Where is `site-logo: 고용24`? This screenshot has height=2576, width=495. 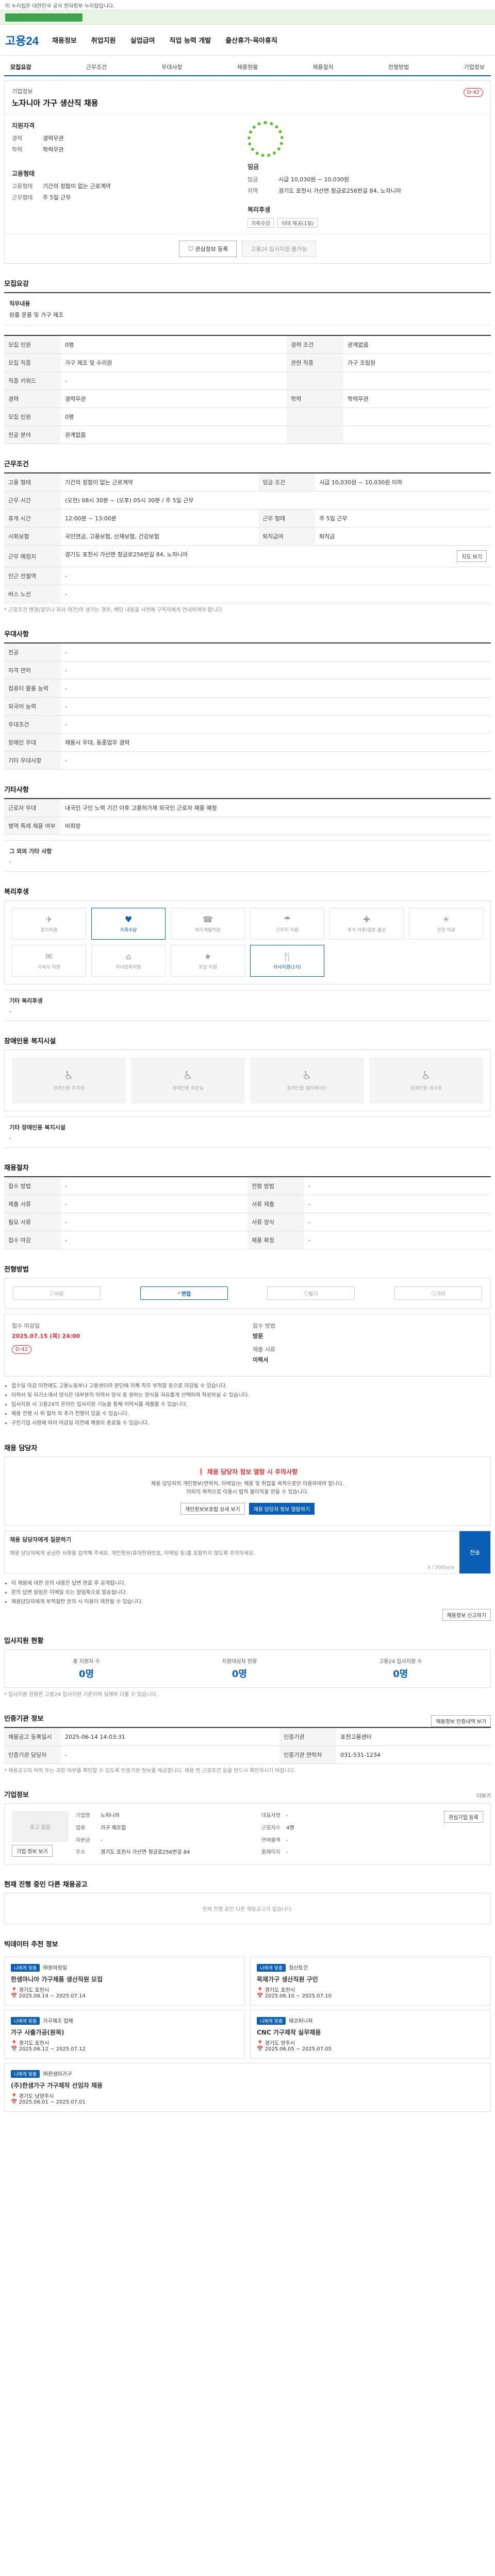
site-logo: 고용24 is located at coordinates (22, 40).